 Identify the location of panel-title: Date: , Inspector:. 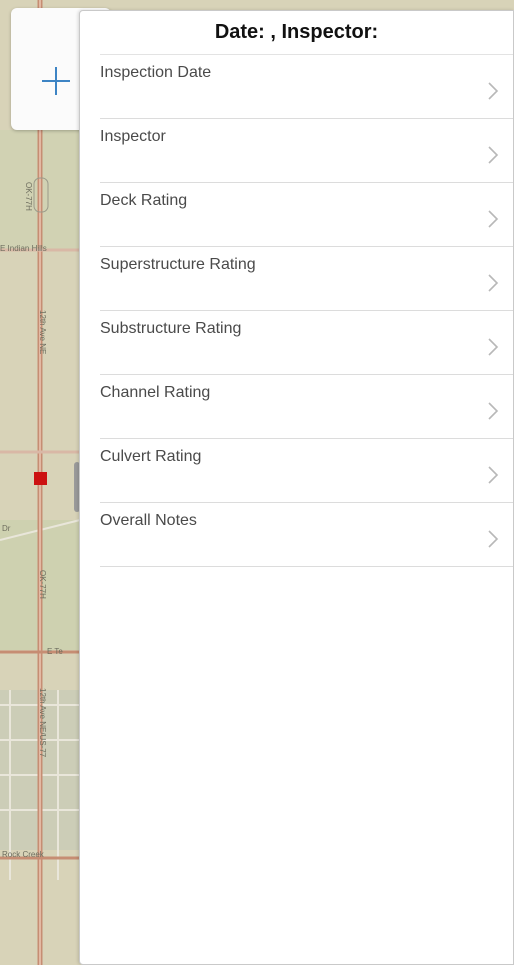
(306, 33).